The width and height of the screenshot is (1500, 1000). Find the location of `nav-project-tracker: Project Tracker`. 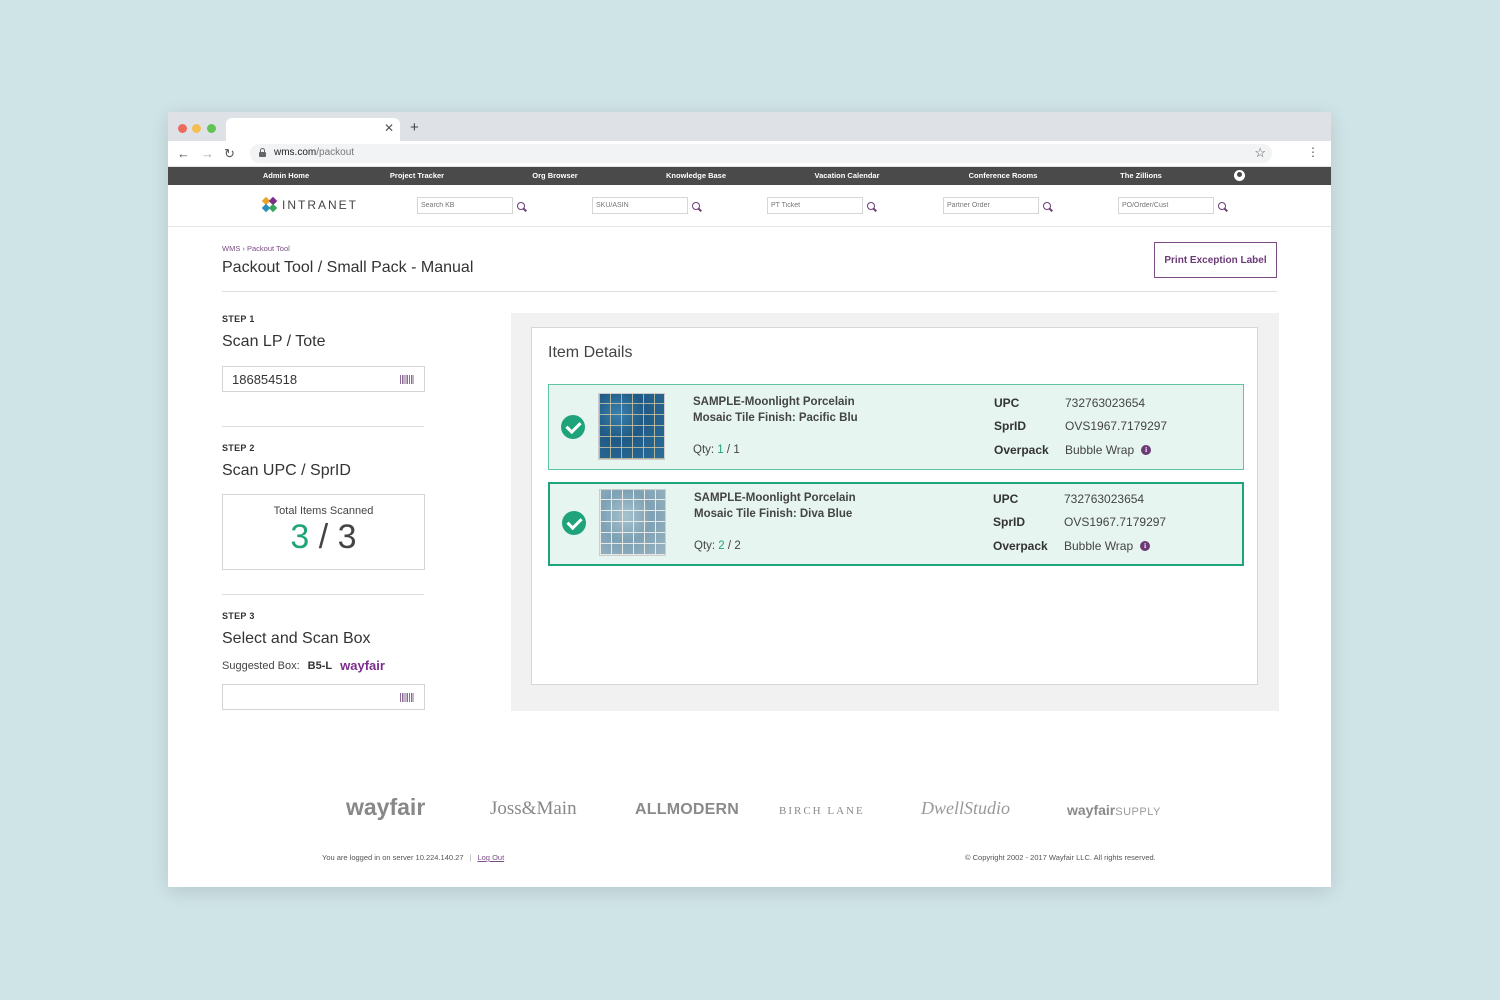

nav-project-tracker: Project Tracker is located at coordinates (417, 175).